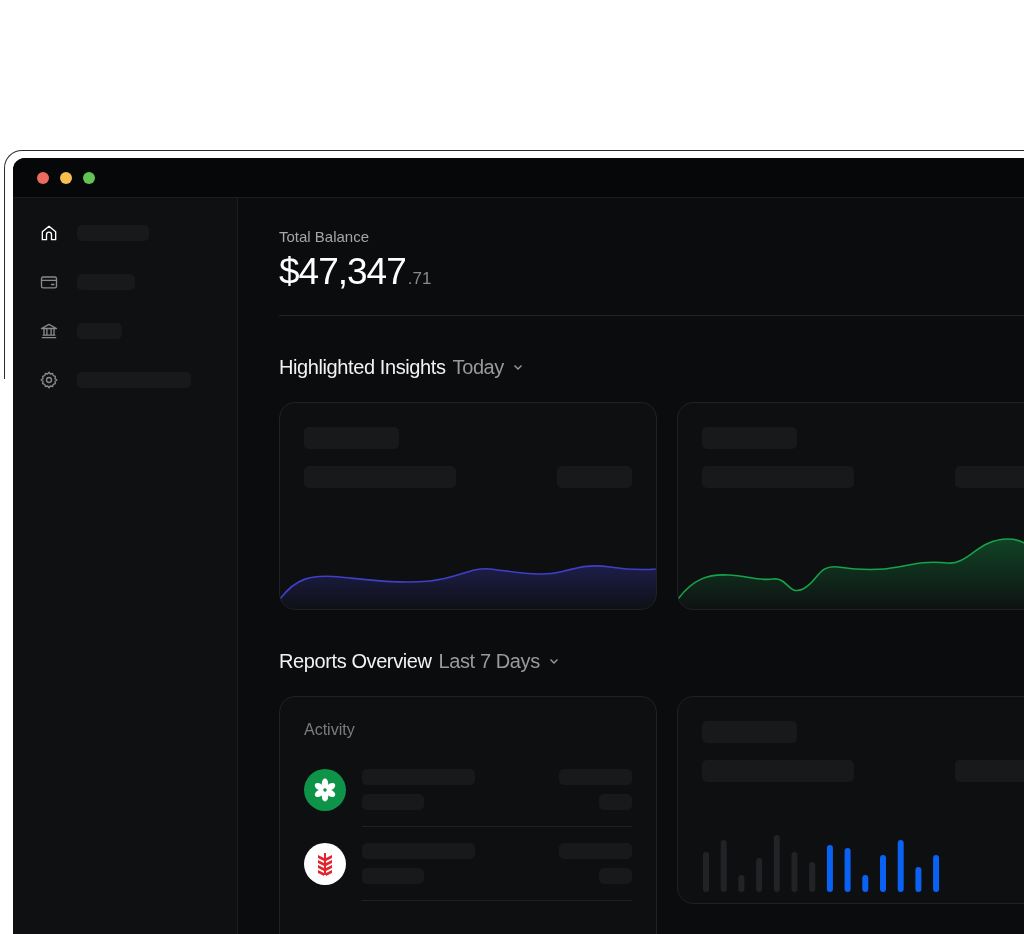 The image size is (1024, 934). Describe the element at coordinates (355, 661) in the screenshot. I see `section-title: Reports Overview` at that location.